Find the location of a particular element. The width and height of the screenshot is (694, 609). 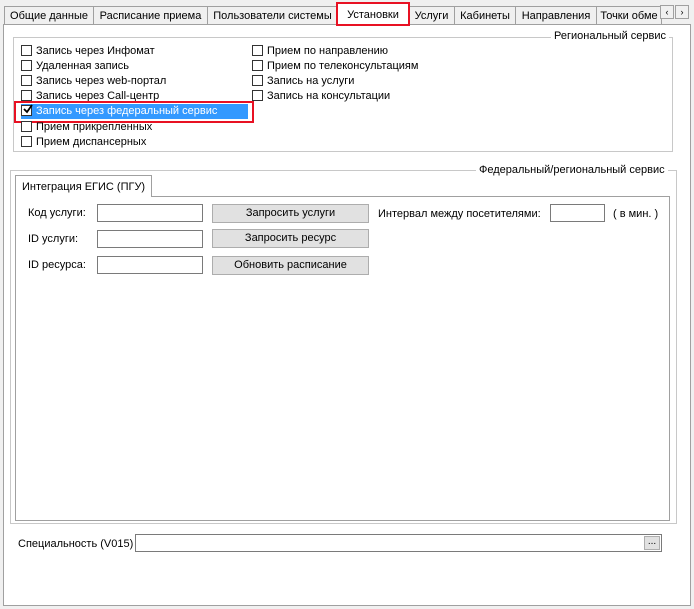

tab-egis-integration: Интеграция ЕГИС (ПГУ) is located at coordinates (83, 186).